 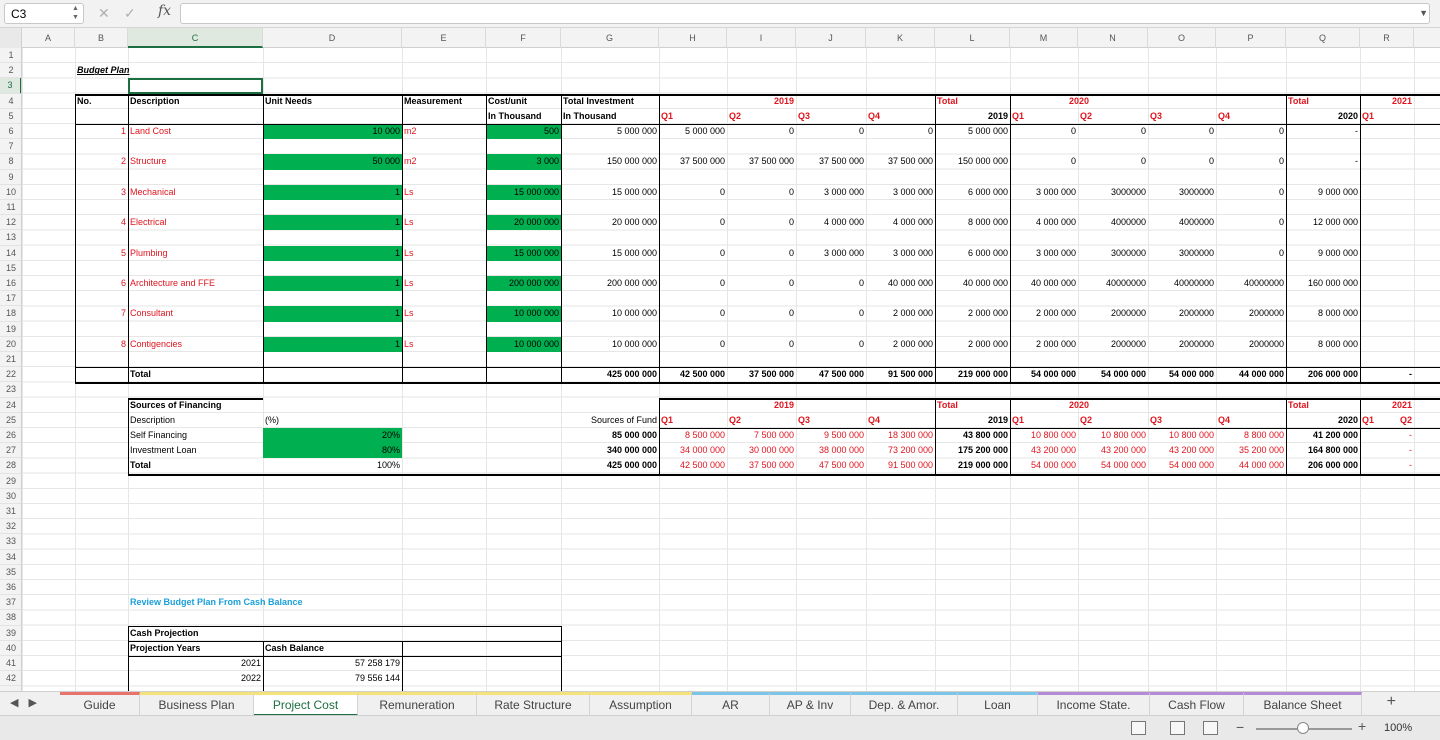 What do you see at coordinates (900, 420) in the screenshot?
I see `financing-quarter-2019: Q4` at bounding box center [900, 420].